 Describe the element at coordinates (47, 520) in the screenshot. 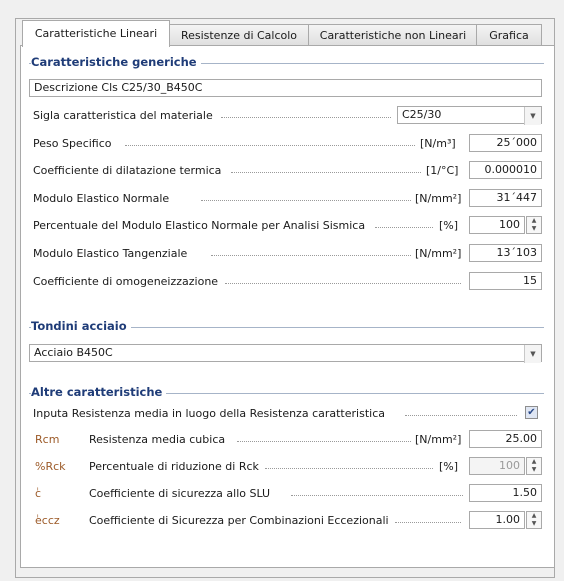

I see `gecc-symbol: ٰeccz` at that location.